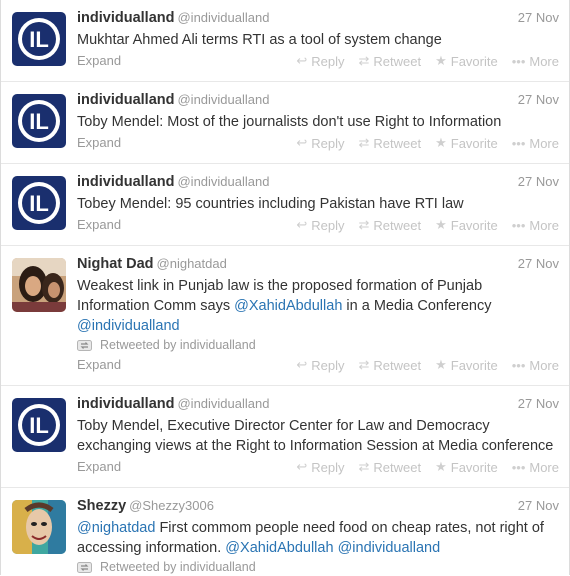 The image size is (570, 576). I want to click on author-handle: @Shezzy3006, so click(171, 505).